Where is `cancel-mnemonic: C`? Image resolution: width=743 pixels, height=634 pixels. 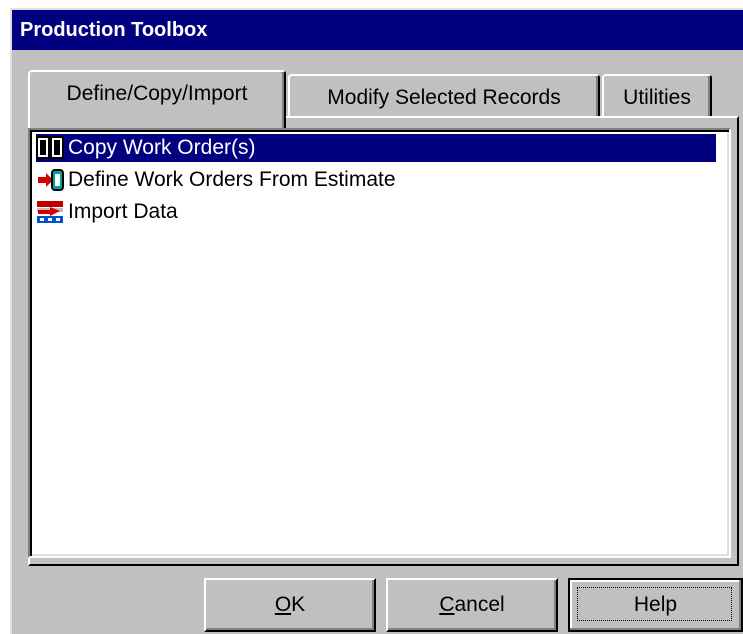
cancel-mnemonic: C is located at coordinates (447, 604).